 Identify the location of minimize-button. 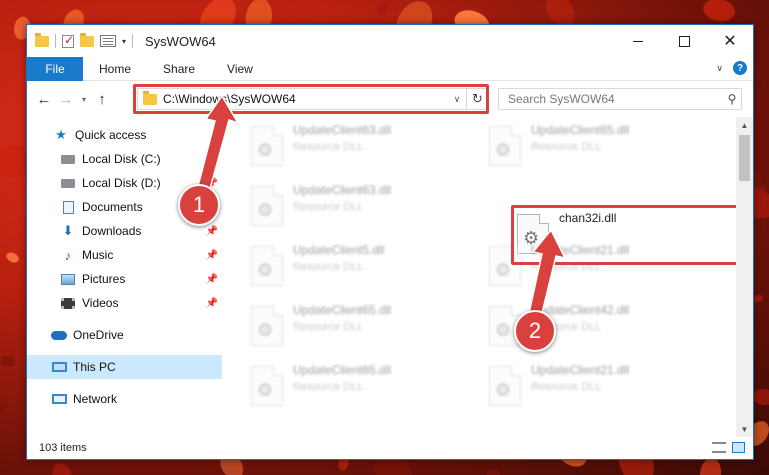
(638, 41).